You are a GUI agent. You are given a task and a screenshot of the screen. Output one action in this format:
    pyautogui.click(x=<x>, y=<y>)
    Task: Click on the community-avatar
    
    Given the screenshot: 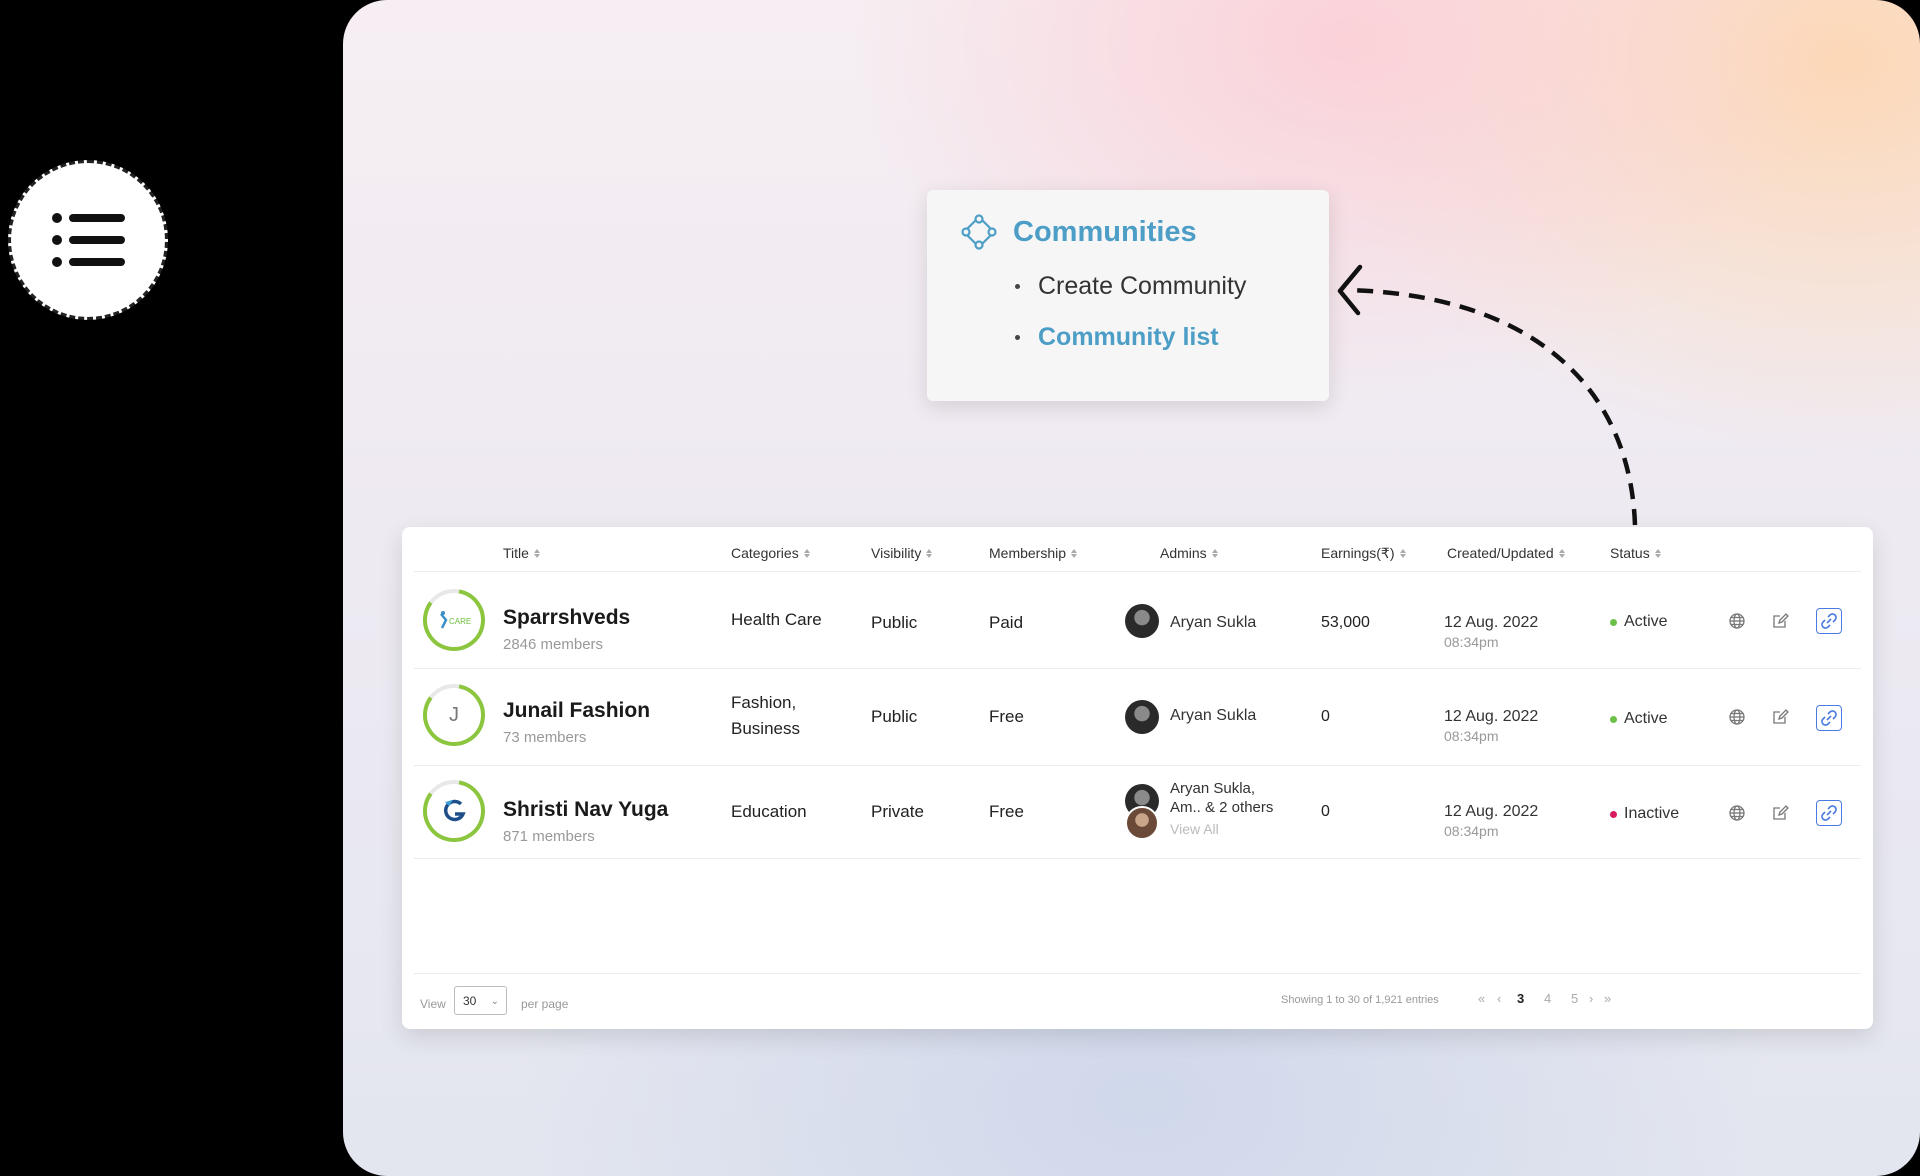 What is the action you would take?
    pyautogui.click(x=454, y=811)
    